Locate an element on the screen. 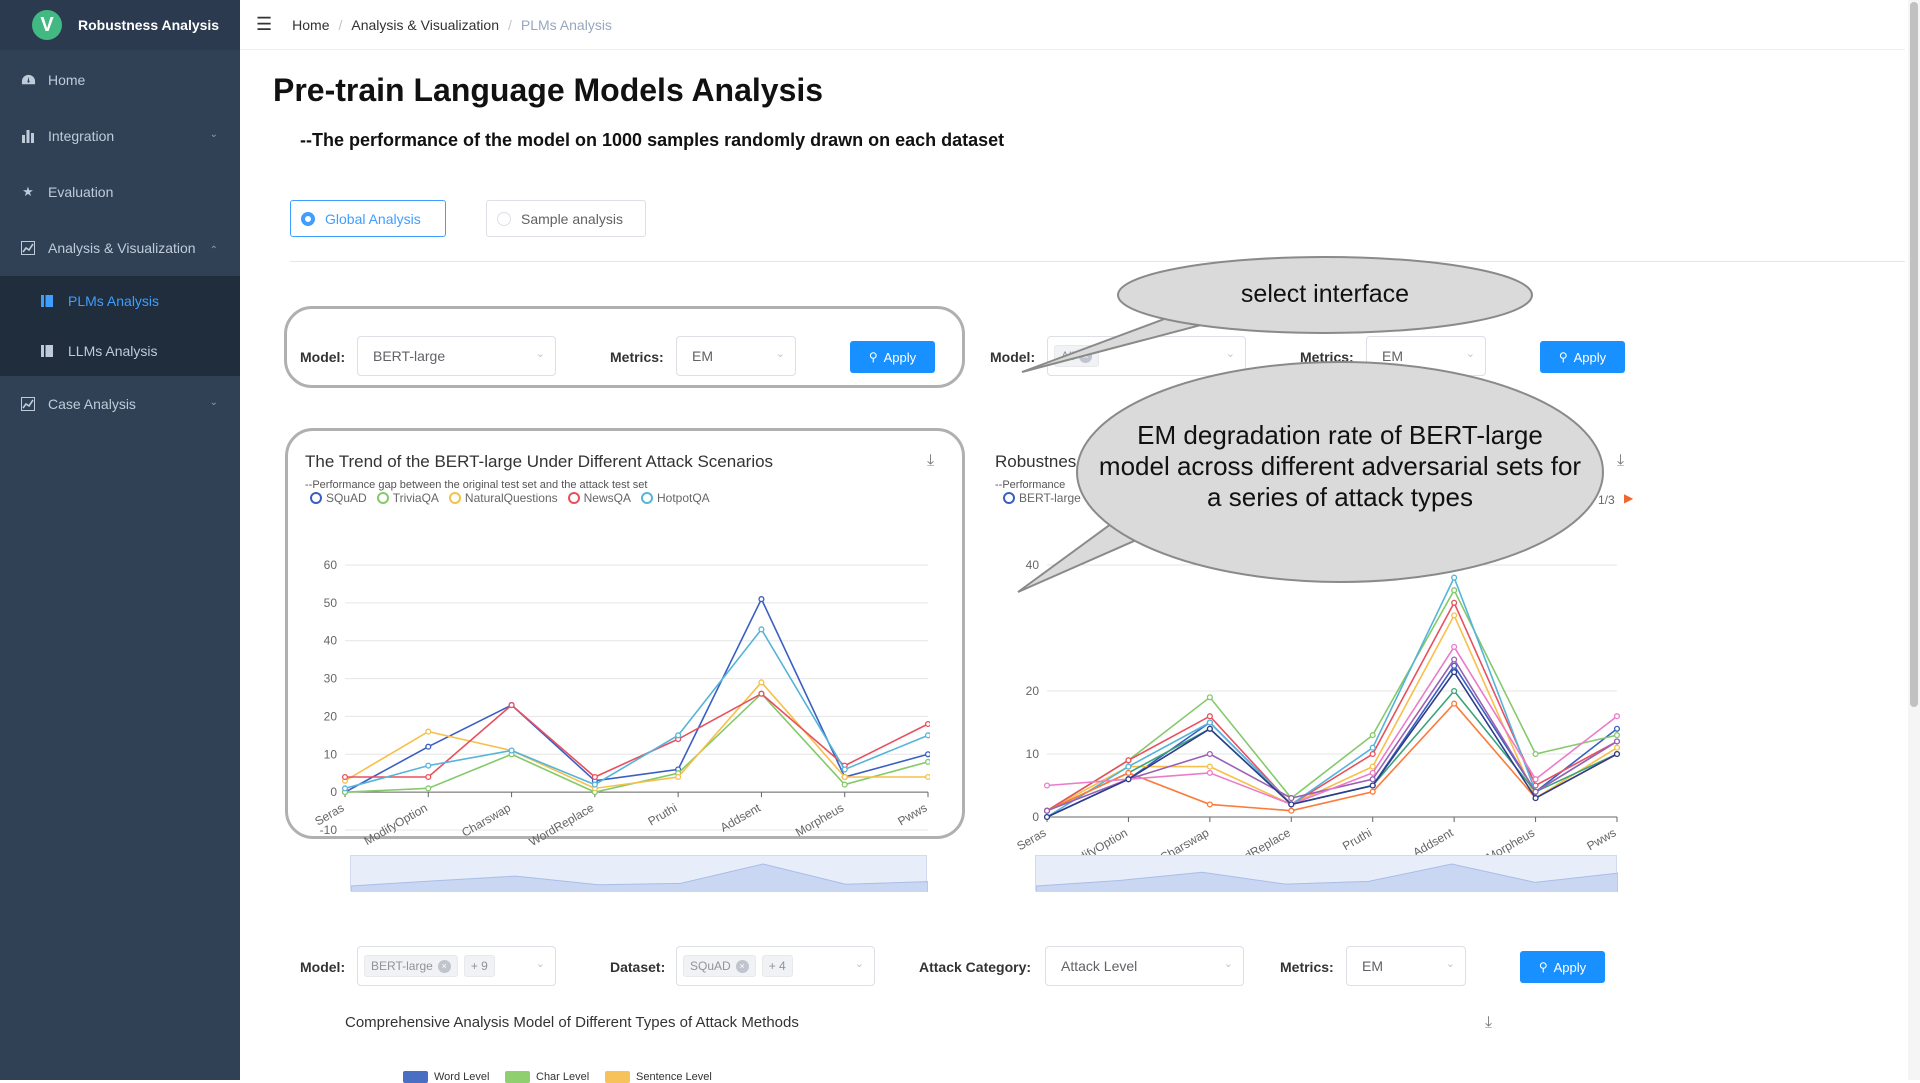 This screenshot has width=1920, height=1083. dataset-multiselect: SQuAD × + 4 ⌄ is located at coordinates (775, 966).